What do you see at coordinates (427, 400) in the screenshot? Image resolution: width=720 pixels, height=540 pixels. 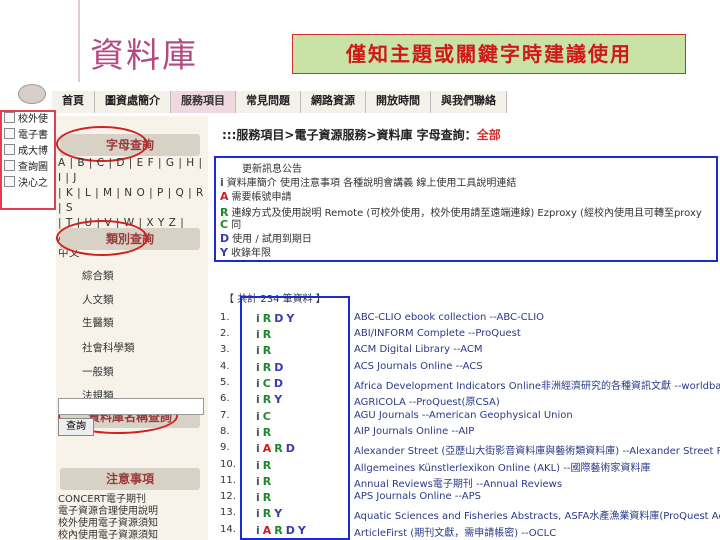 I see `db-name-link: AGRICOLA --ProQuest(原CSA)` at bounding box center [427, 400].